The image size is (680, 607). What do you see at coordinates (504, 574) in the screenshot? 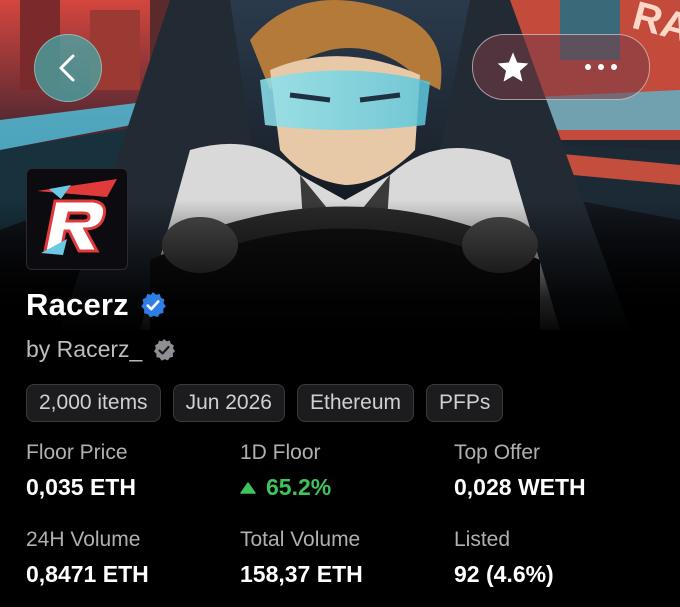
I see `stat-value: 92 (4.6%)` at bounding box center [504, 574].